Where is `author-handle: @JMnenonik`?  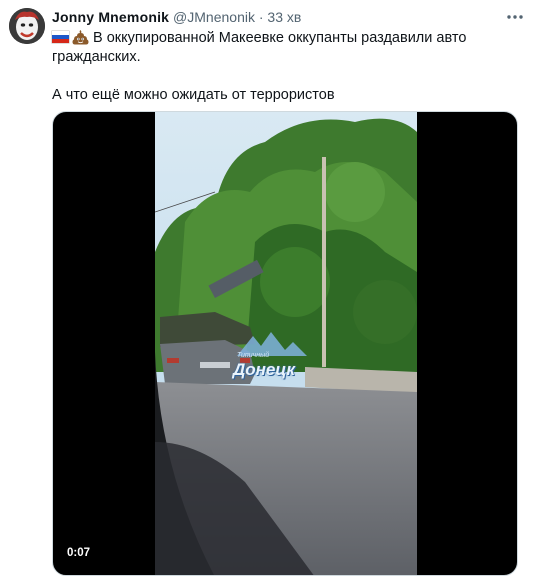 author-handle: @JMnenonik is located at coordinates (214, 17).